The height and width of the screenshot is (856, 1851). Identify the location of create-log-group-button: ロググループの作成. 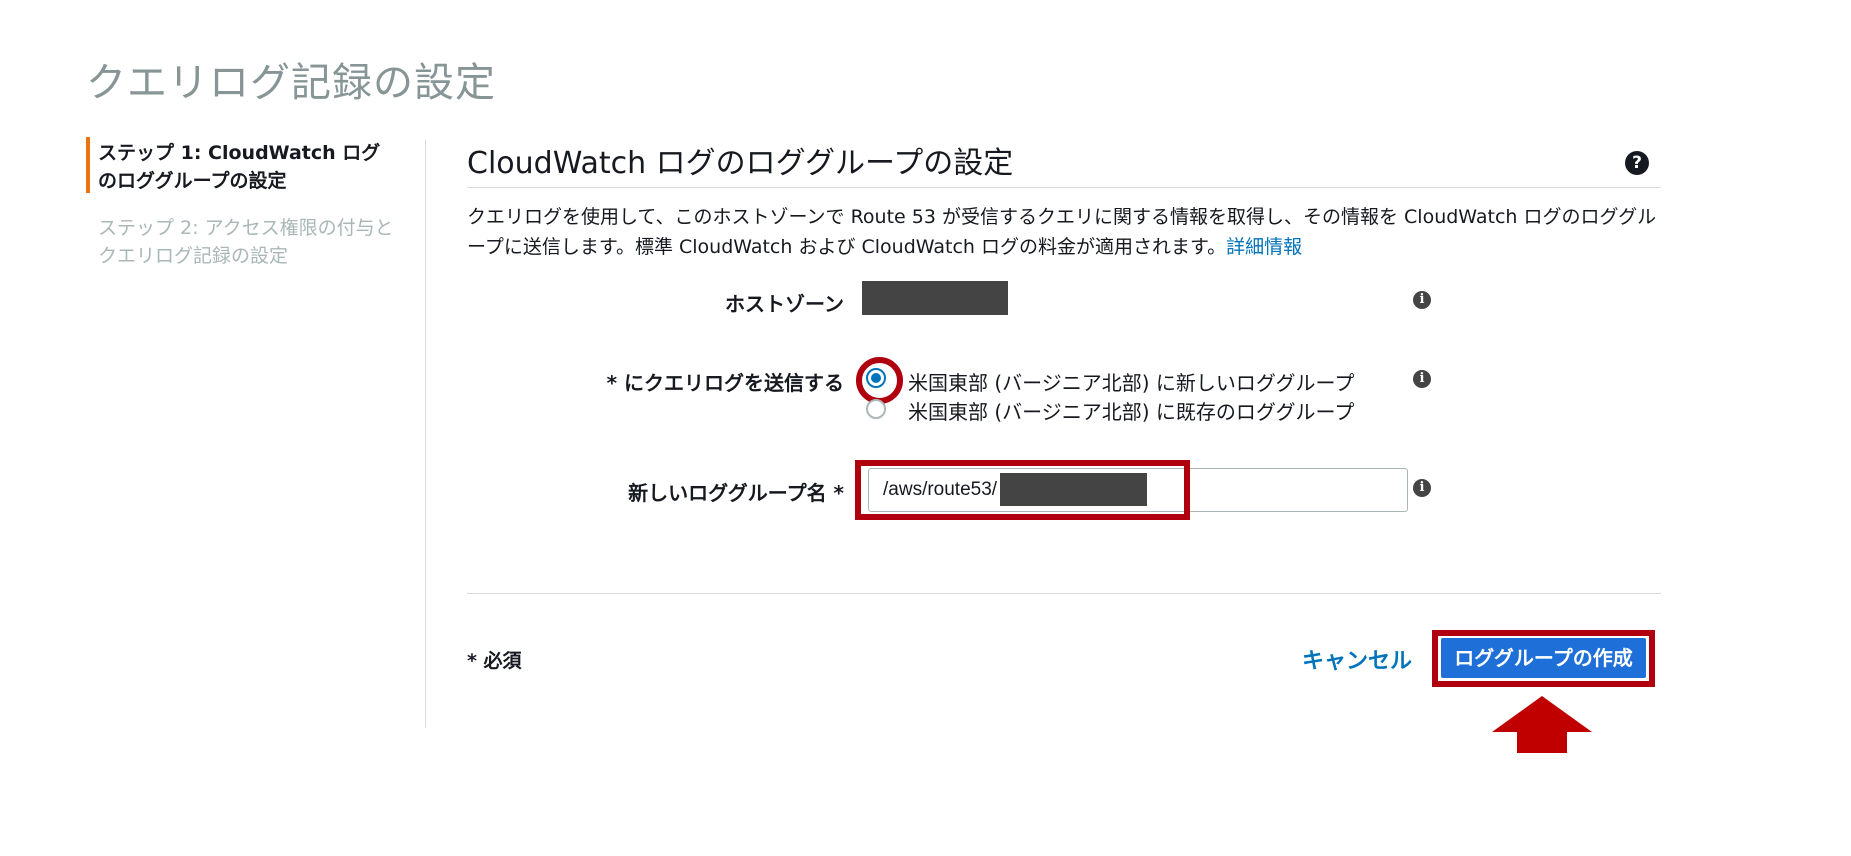
(1543, 658).